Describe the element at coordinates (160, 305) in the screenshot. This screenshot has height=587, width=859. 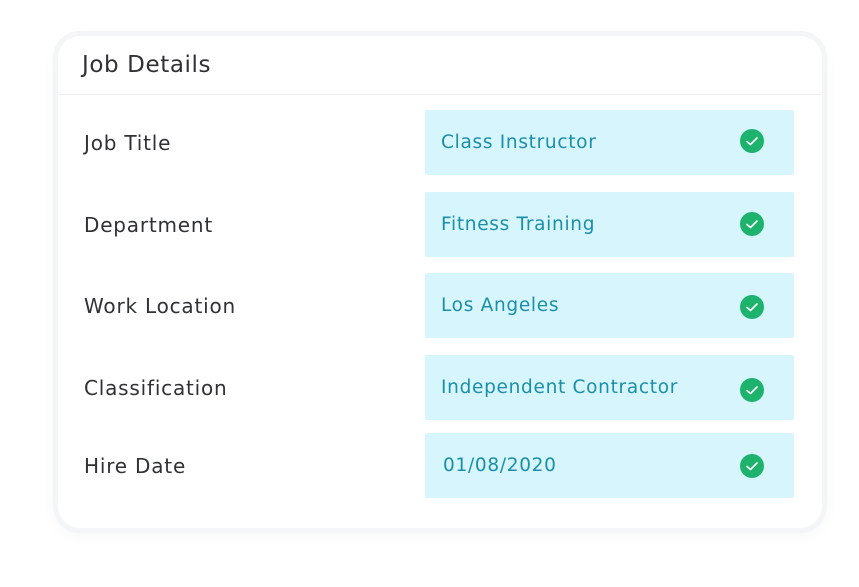
I see `work-location-label: Work Location` at that location.